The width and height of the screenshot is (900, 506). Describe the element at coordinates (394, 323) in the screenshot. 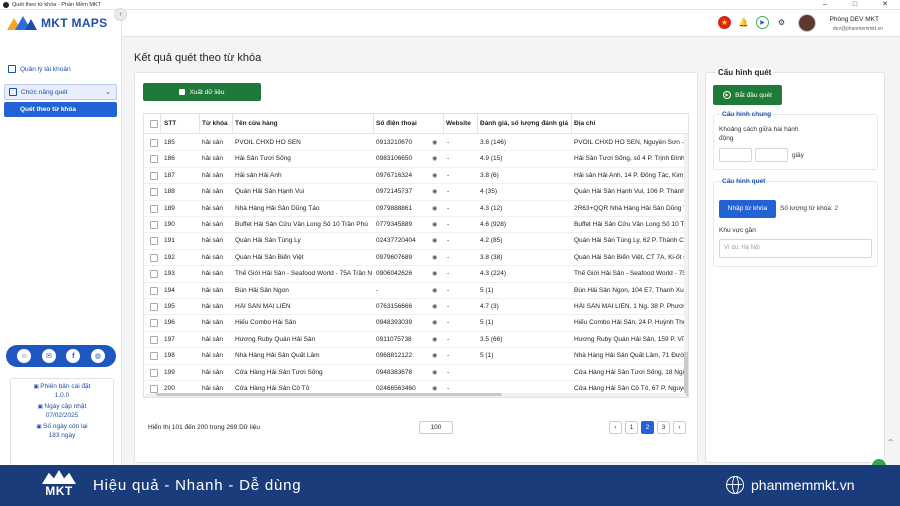

I see `cell-phone: 0948393039` at that location.